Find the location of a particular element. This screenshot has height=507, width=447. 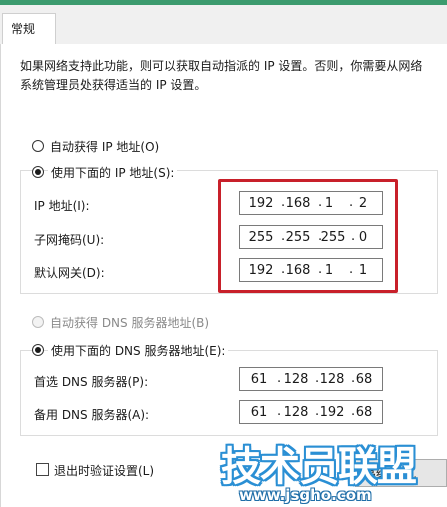

preferred-dns-octet-3: 128 is located at coordinates (332, 379).